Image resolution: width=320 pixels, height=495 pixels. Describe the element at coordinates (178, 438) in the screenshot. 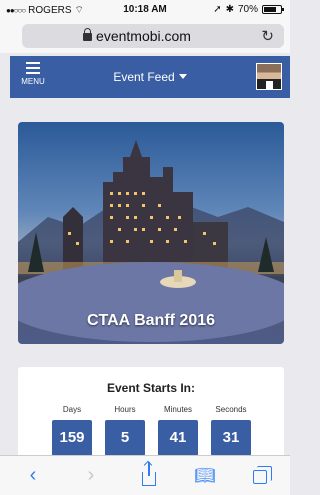

I see `countdown-minutes-value: 41` at that location.